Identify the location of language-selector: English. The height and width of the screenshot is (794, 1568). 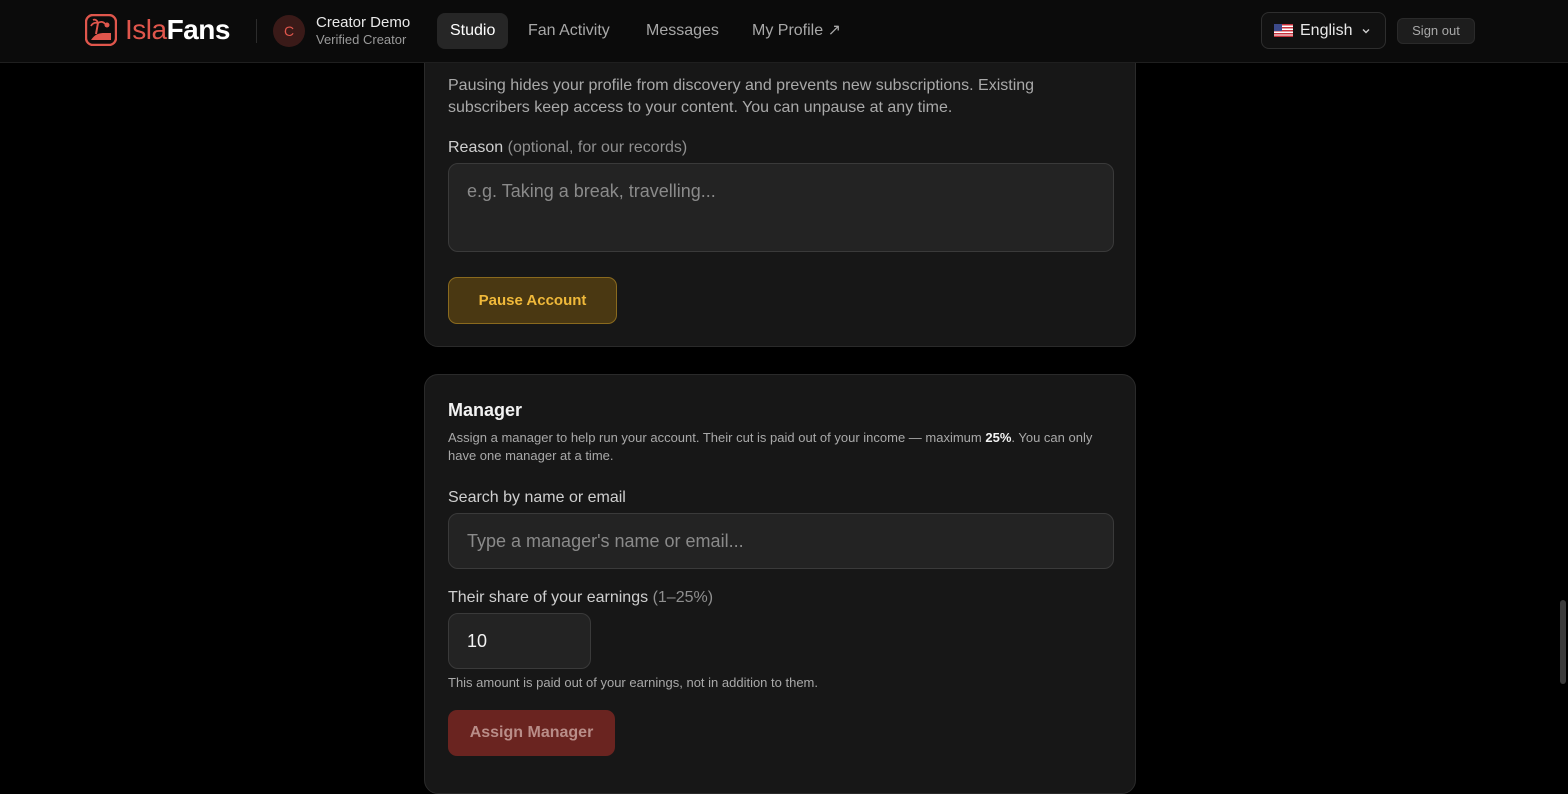
(1323, 30).